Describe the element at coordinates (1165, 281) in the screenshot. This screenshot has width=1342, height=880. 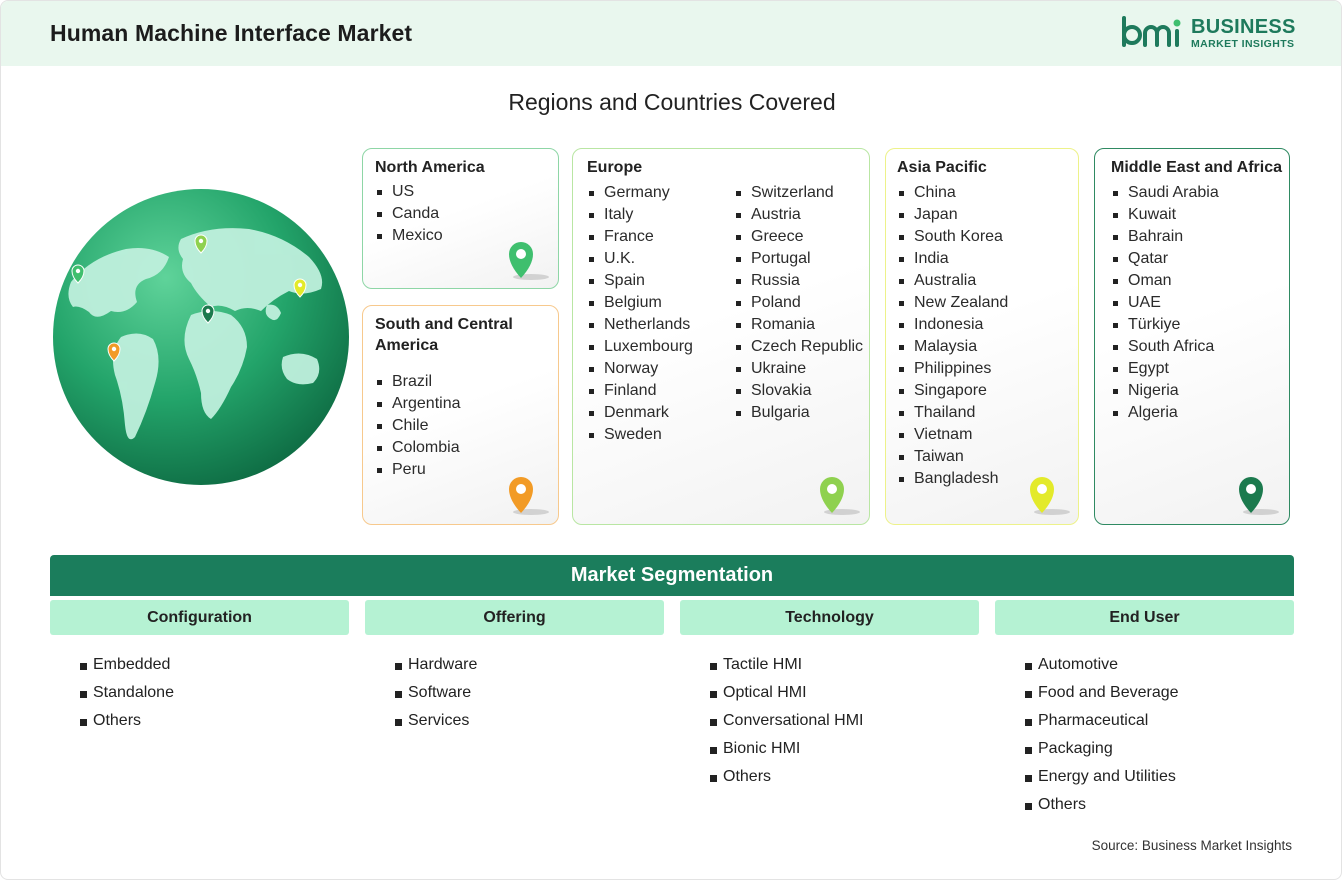
I see `list-item: Oman` at that location.